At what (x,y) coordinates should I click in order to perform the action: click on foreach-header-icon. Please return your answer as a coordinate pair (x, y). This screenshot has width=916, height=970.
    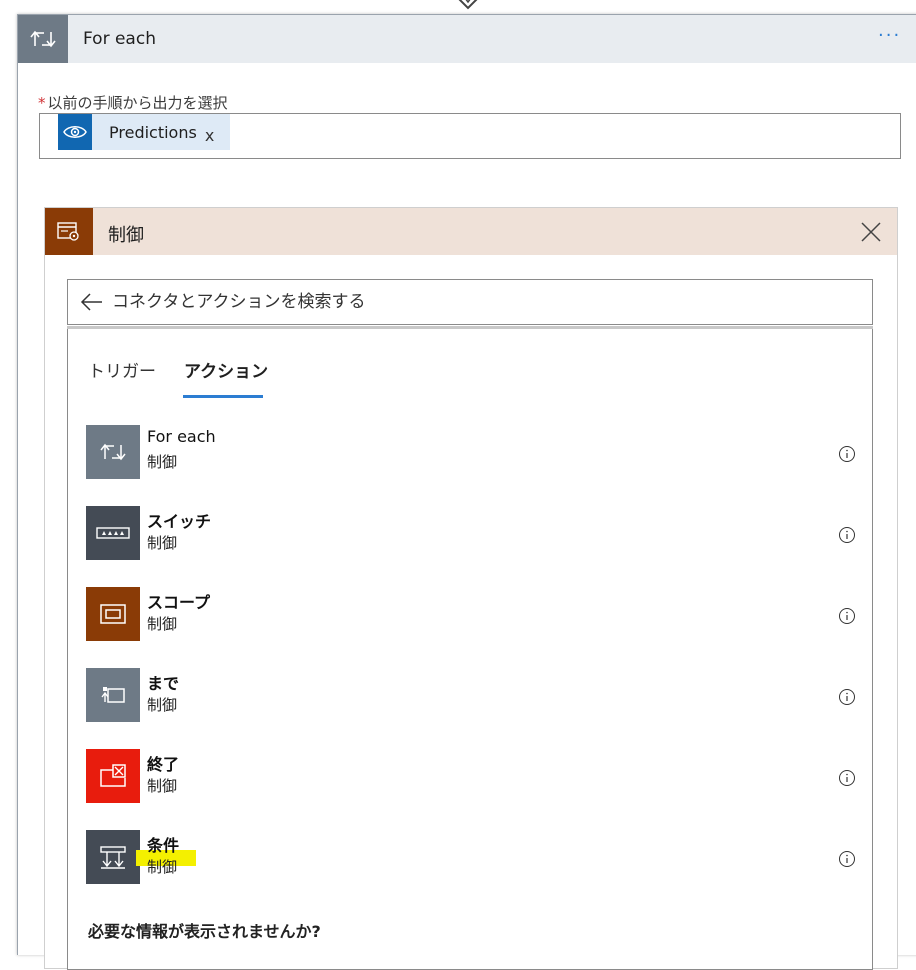
    Looking at the image, I should click on (43, 39).